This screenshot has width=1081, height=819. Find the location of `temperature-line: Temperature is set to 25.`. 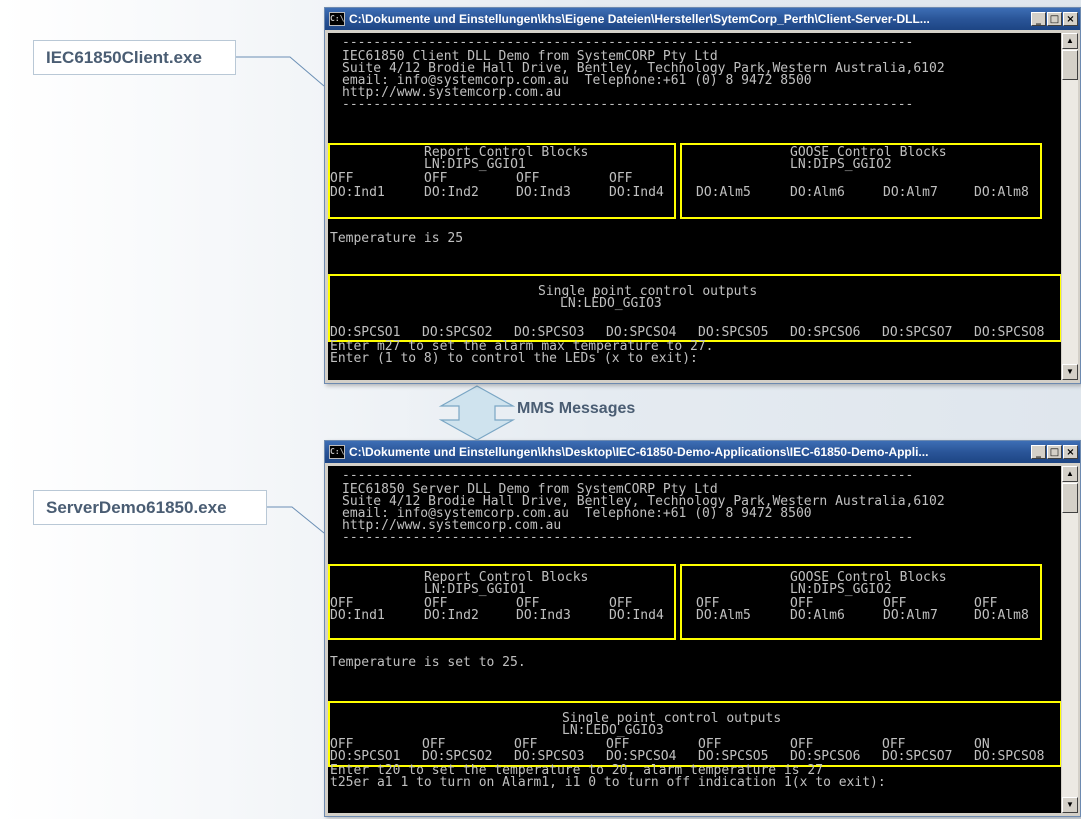

temperature-line: Temperature is set to 25. is located at coordinates (428, 662).